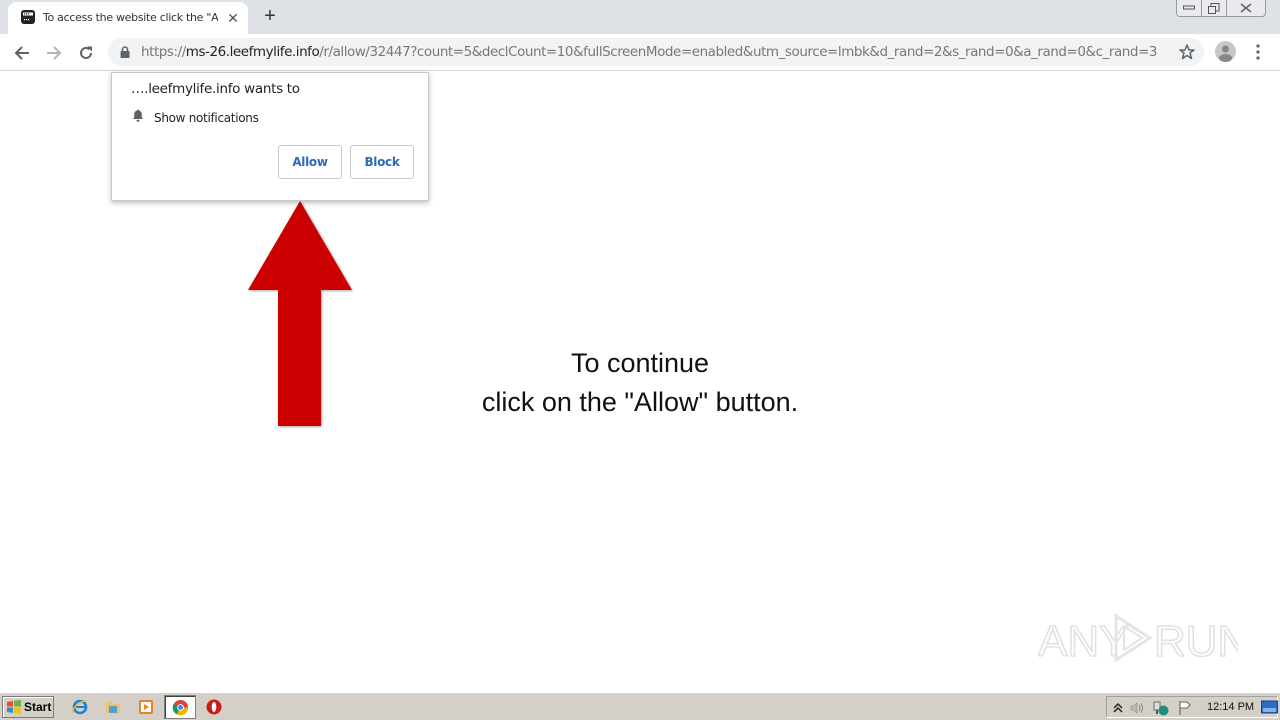  What do you see at coordinates (214, 707) in the screenshot?
I see `opera-icon` at bounding box center [214, 707].